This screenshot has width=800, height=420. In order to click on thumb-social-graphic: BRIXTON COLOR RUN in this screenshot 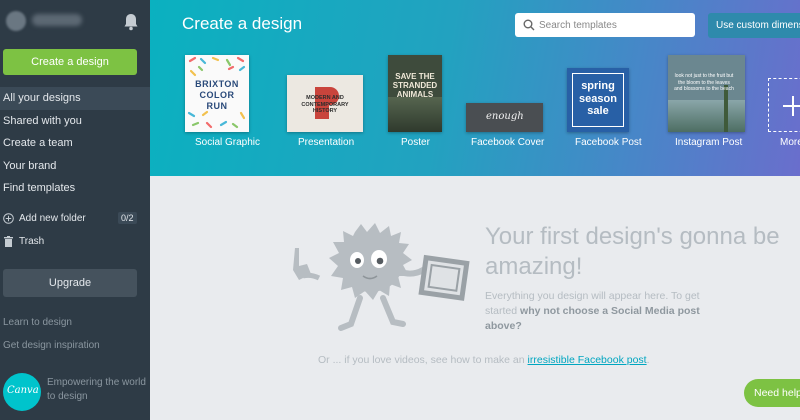, I will do `click(217, 93)`.